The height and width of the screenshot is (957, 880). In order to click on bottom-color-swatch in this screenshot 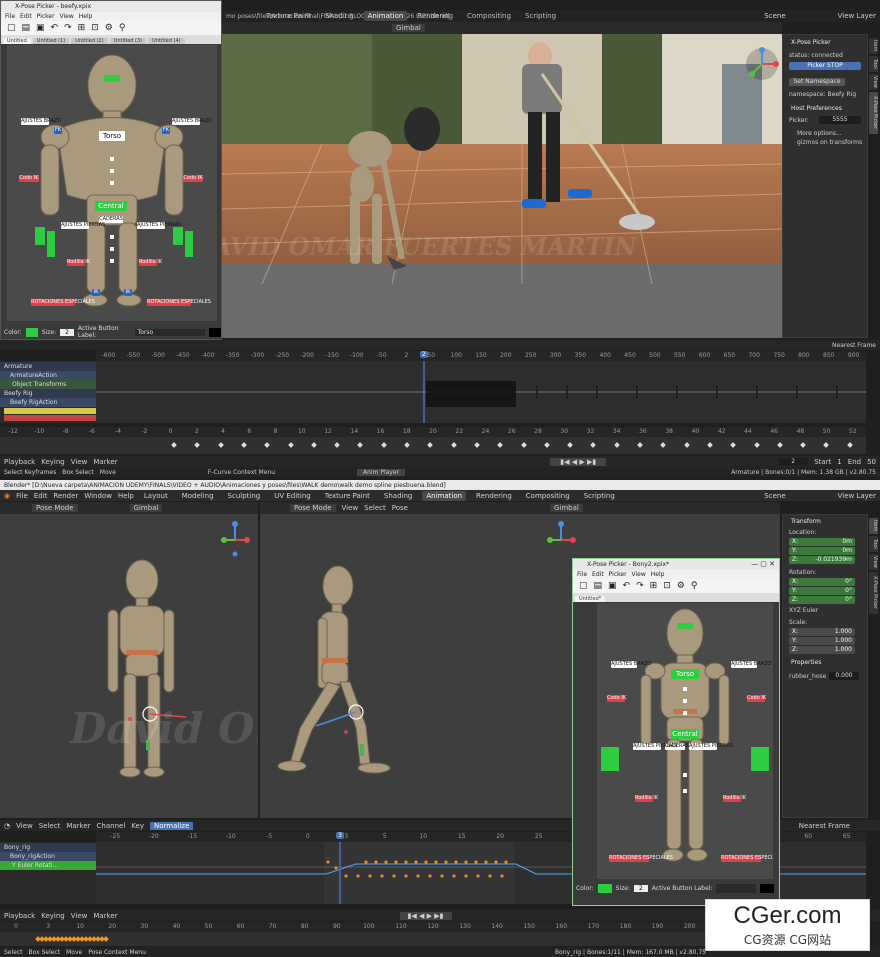, I will do `click(604, 888)`.